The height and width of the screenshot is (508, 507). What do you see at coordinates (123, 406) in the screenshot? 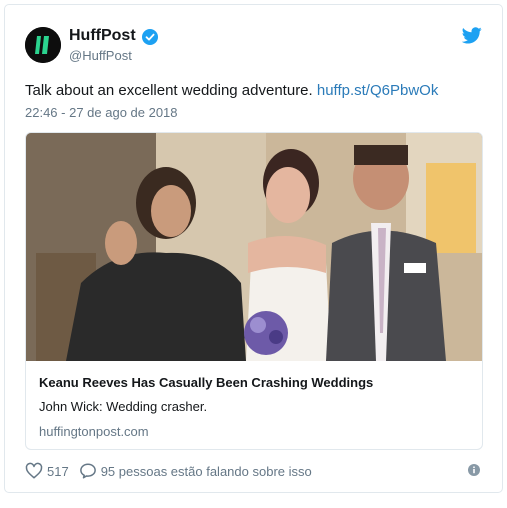
I see `card-description: John Wick: Wedding crasher.` at bounding box center [123, 406].